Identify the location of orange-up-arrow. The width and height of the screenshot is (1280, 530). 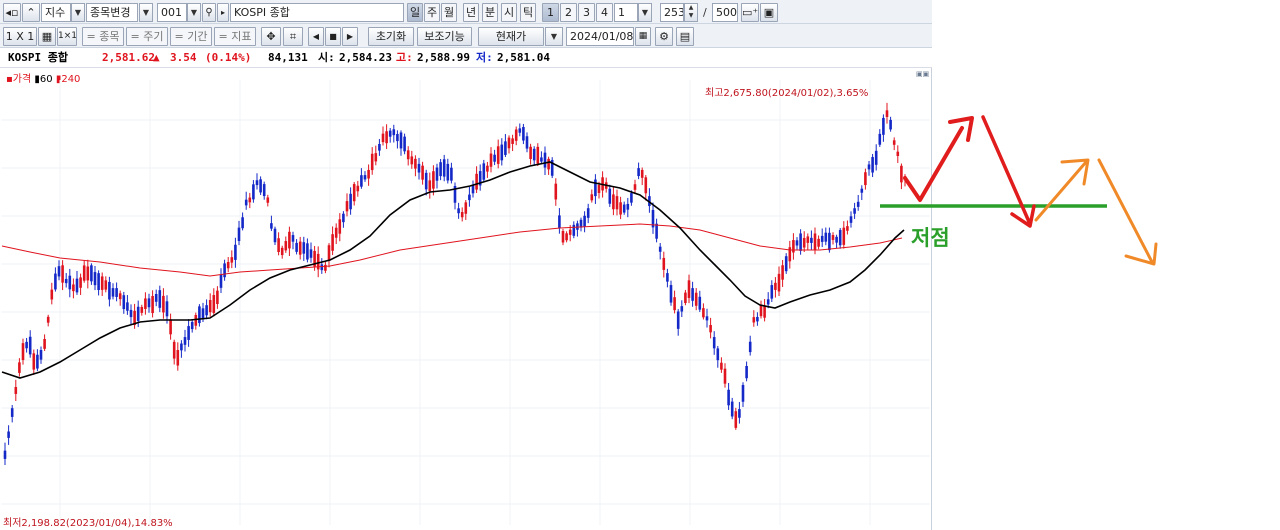
(1062, 190).